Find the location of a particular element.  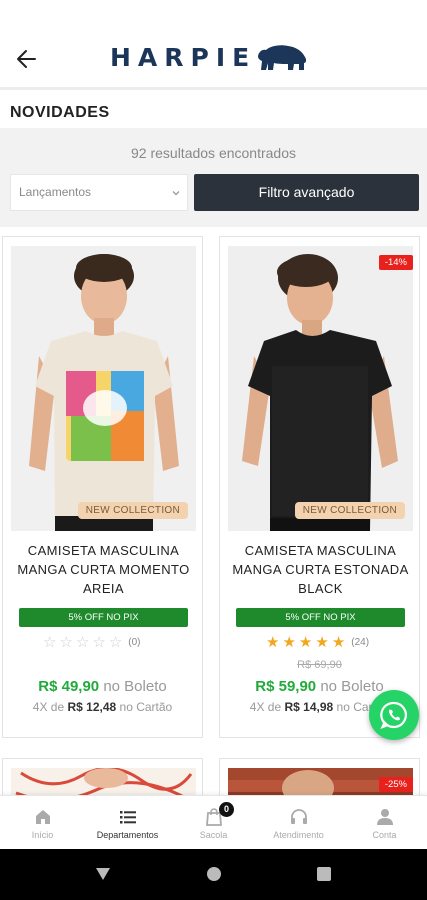

product-image: -14% NEW COLLECTION is located at coordinates (320, 388).